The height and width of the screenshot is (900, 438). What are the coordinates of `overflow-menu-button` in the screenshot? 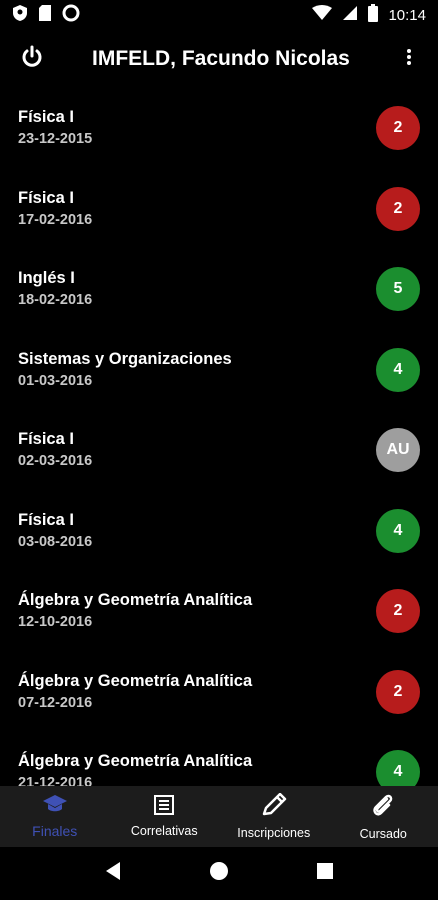 It's located at (409, 59).